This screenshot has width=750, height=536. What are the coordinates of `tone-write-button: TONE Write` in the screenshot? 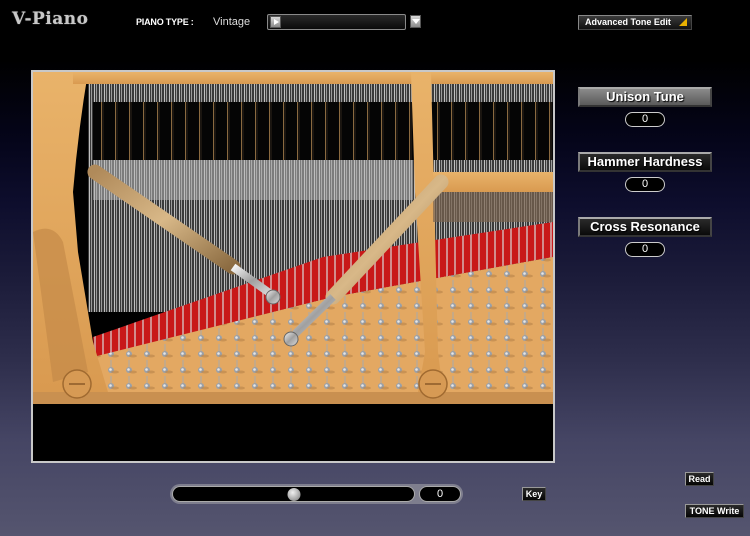 It's located at (714, 511).